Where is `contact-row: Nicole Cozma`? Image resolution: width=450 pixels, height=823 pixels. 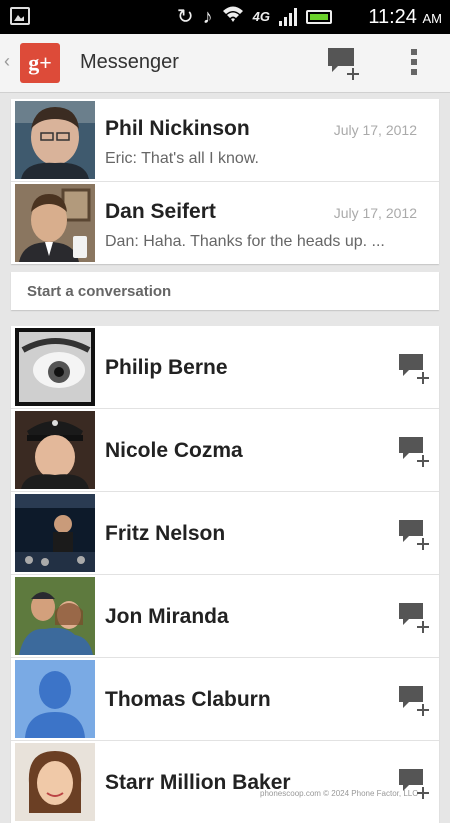
contact-row: Nicole Cozma is located at coordinates (225, 450).